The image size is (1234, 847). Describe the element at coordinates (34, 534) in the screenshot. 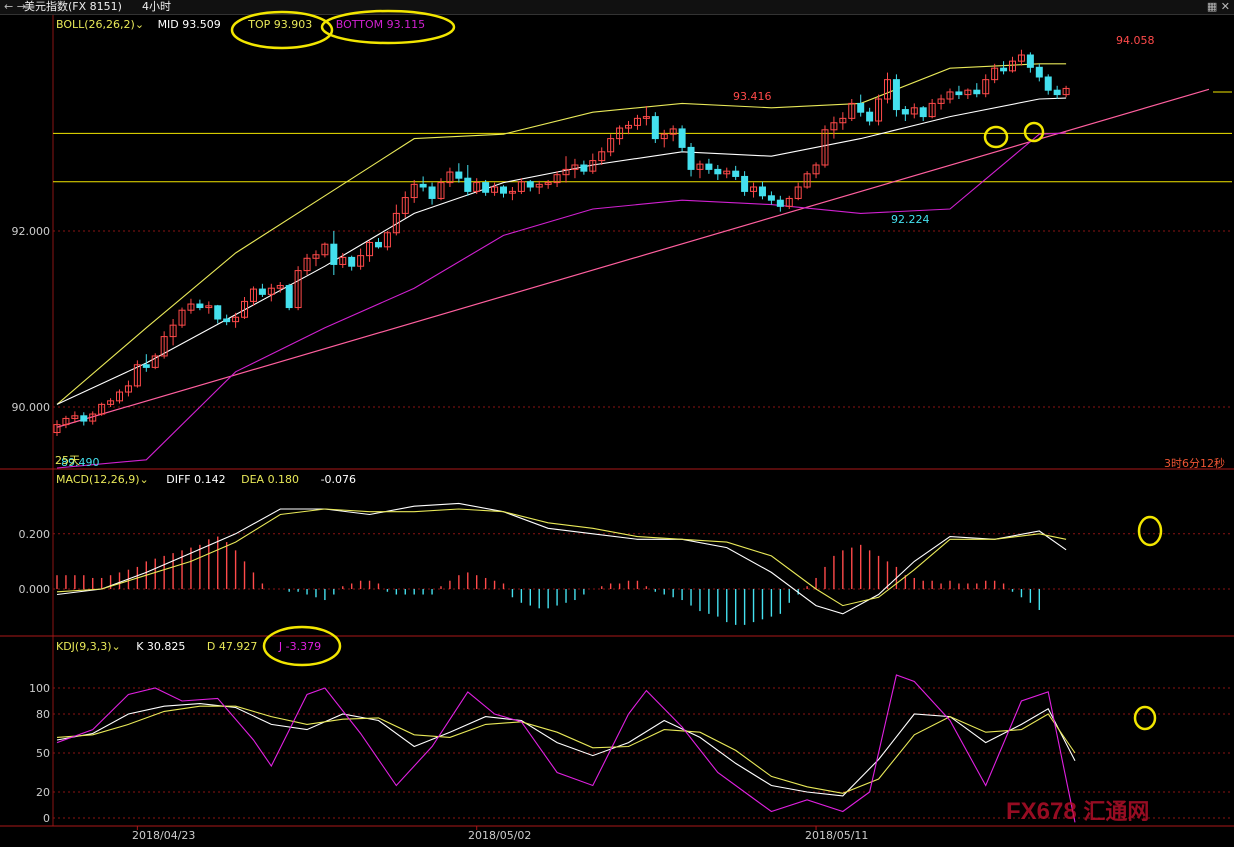

I see `macd-y-tick: 0.200` at that location.